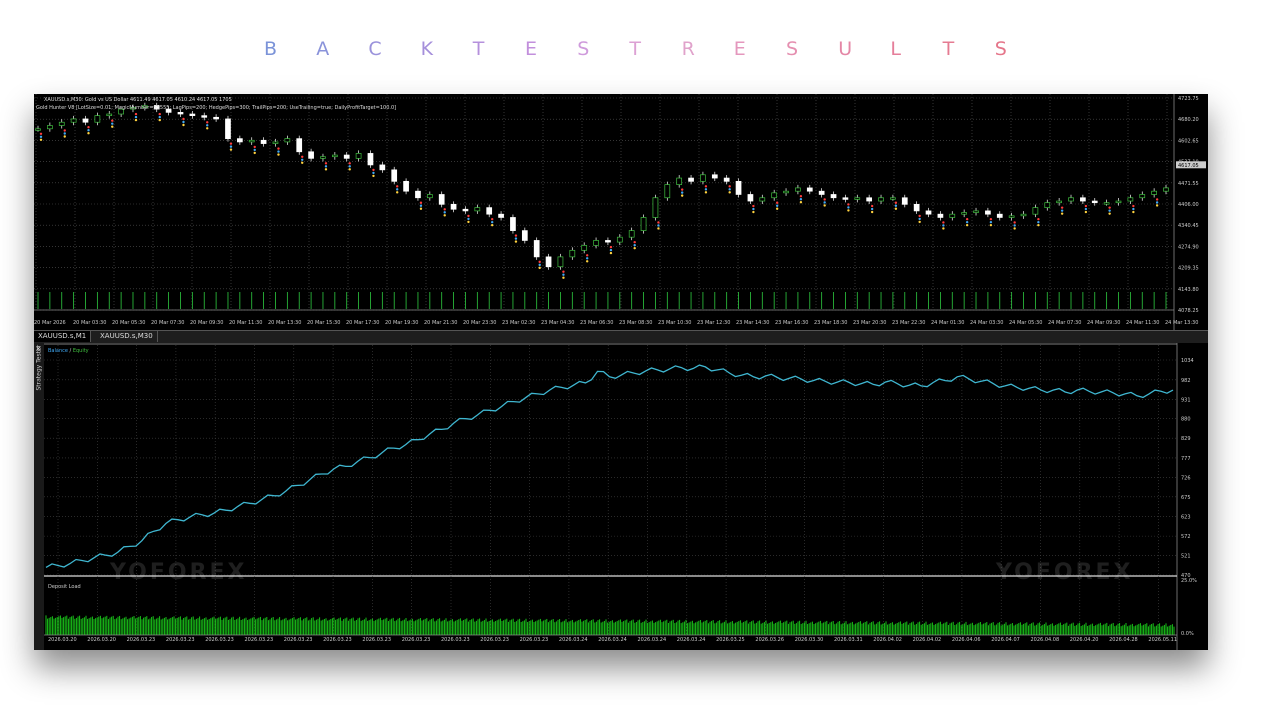  What do you see at coordinates (947, 323) in the screenshot?
I see `time-tick-label: 24 Mar 01:30` at bounding box center [947, 323].